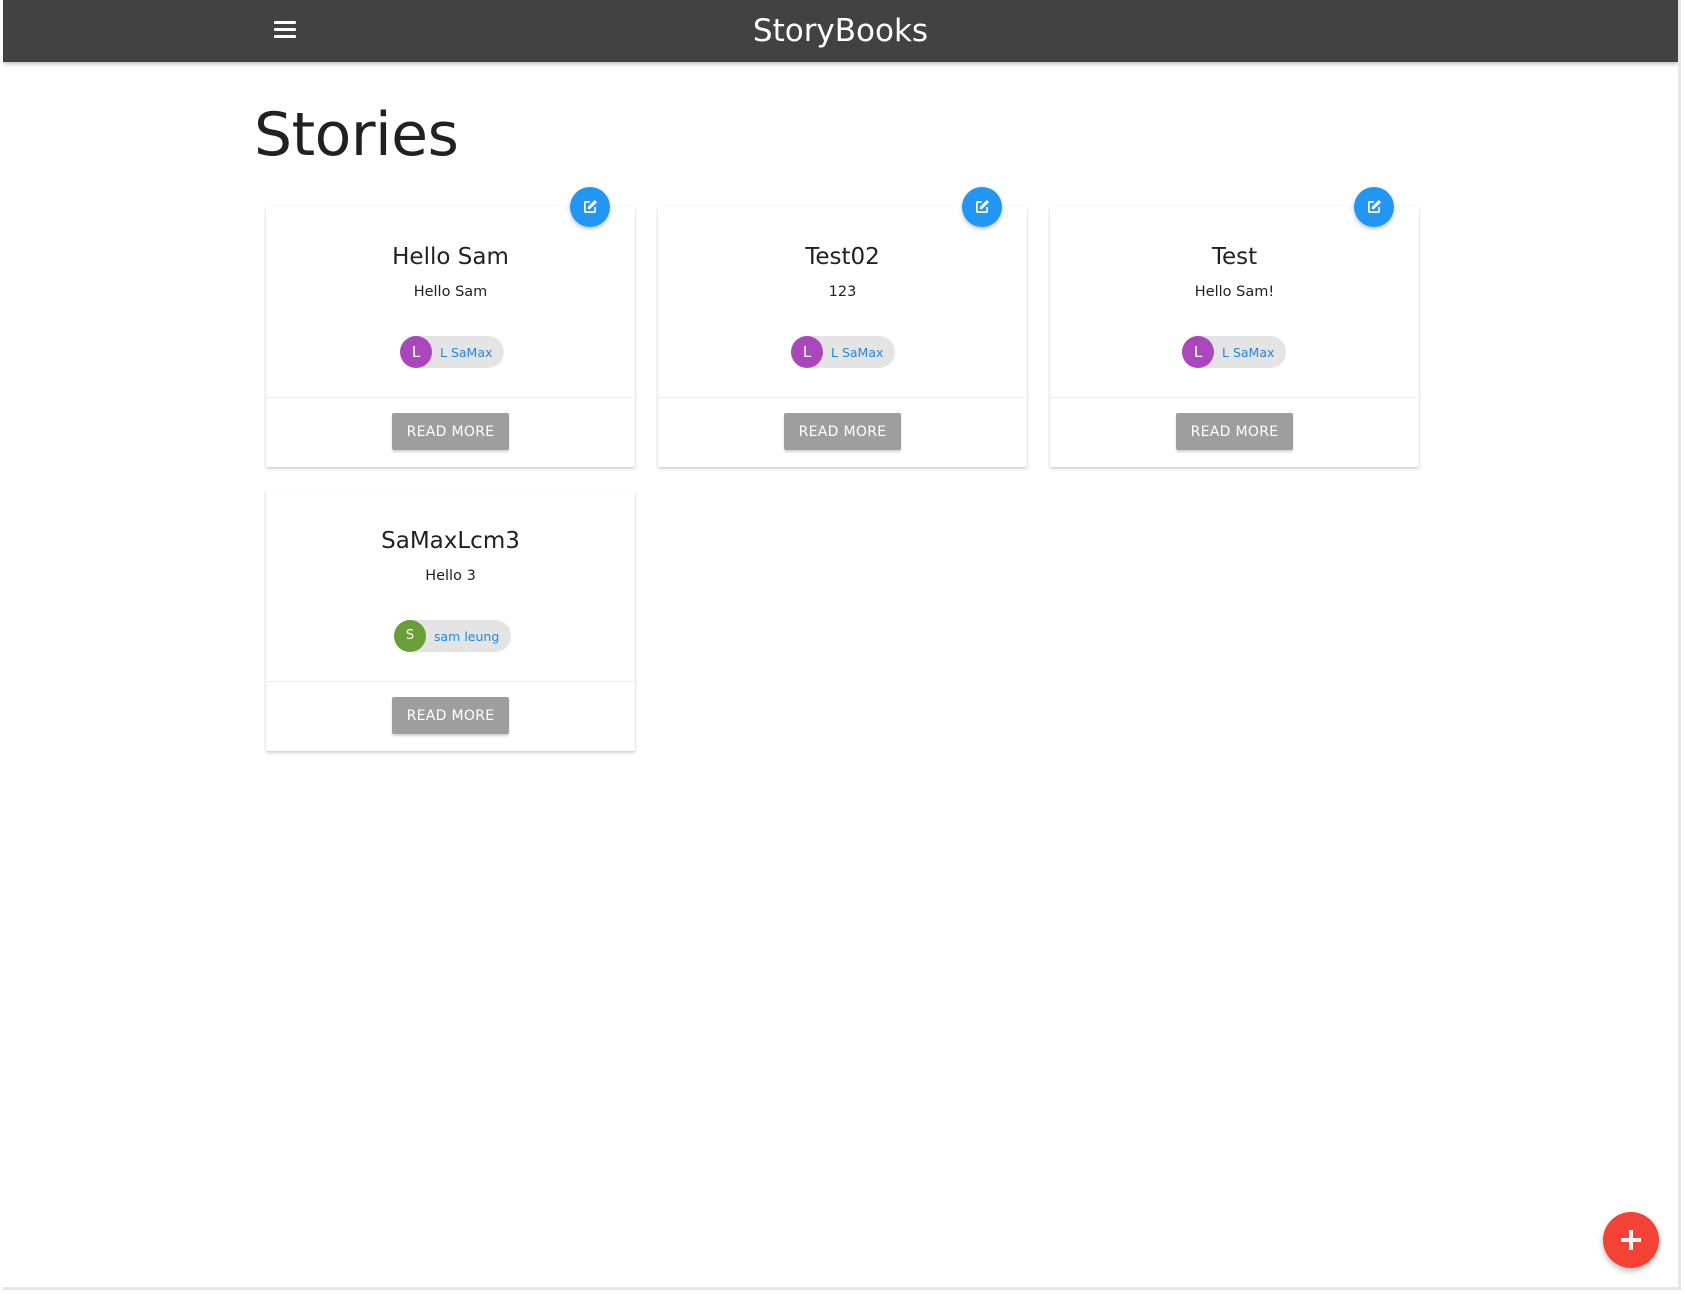  I want to click on story-card: Hello Sam Hello Sam L L SaMax READ MORE, so click(450, 336).